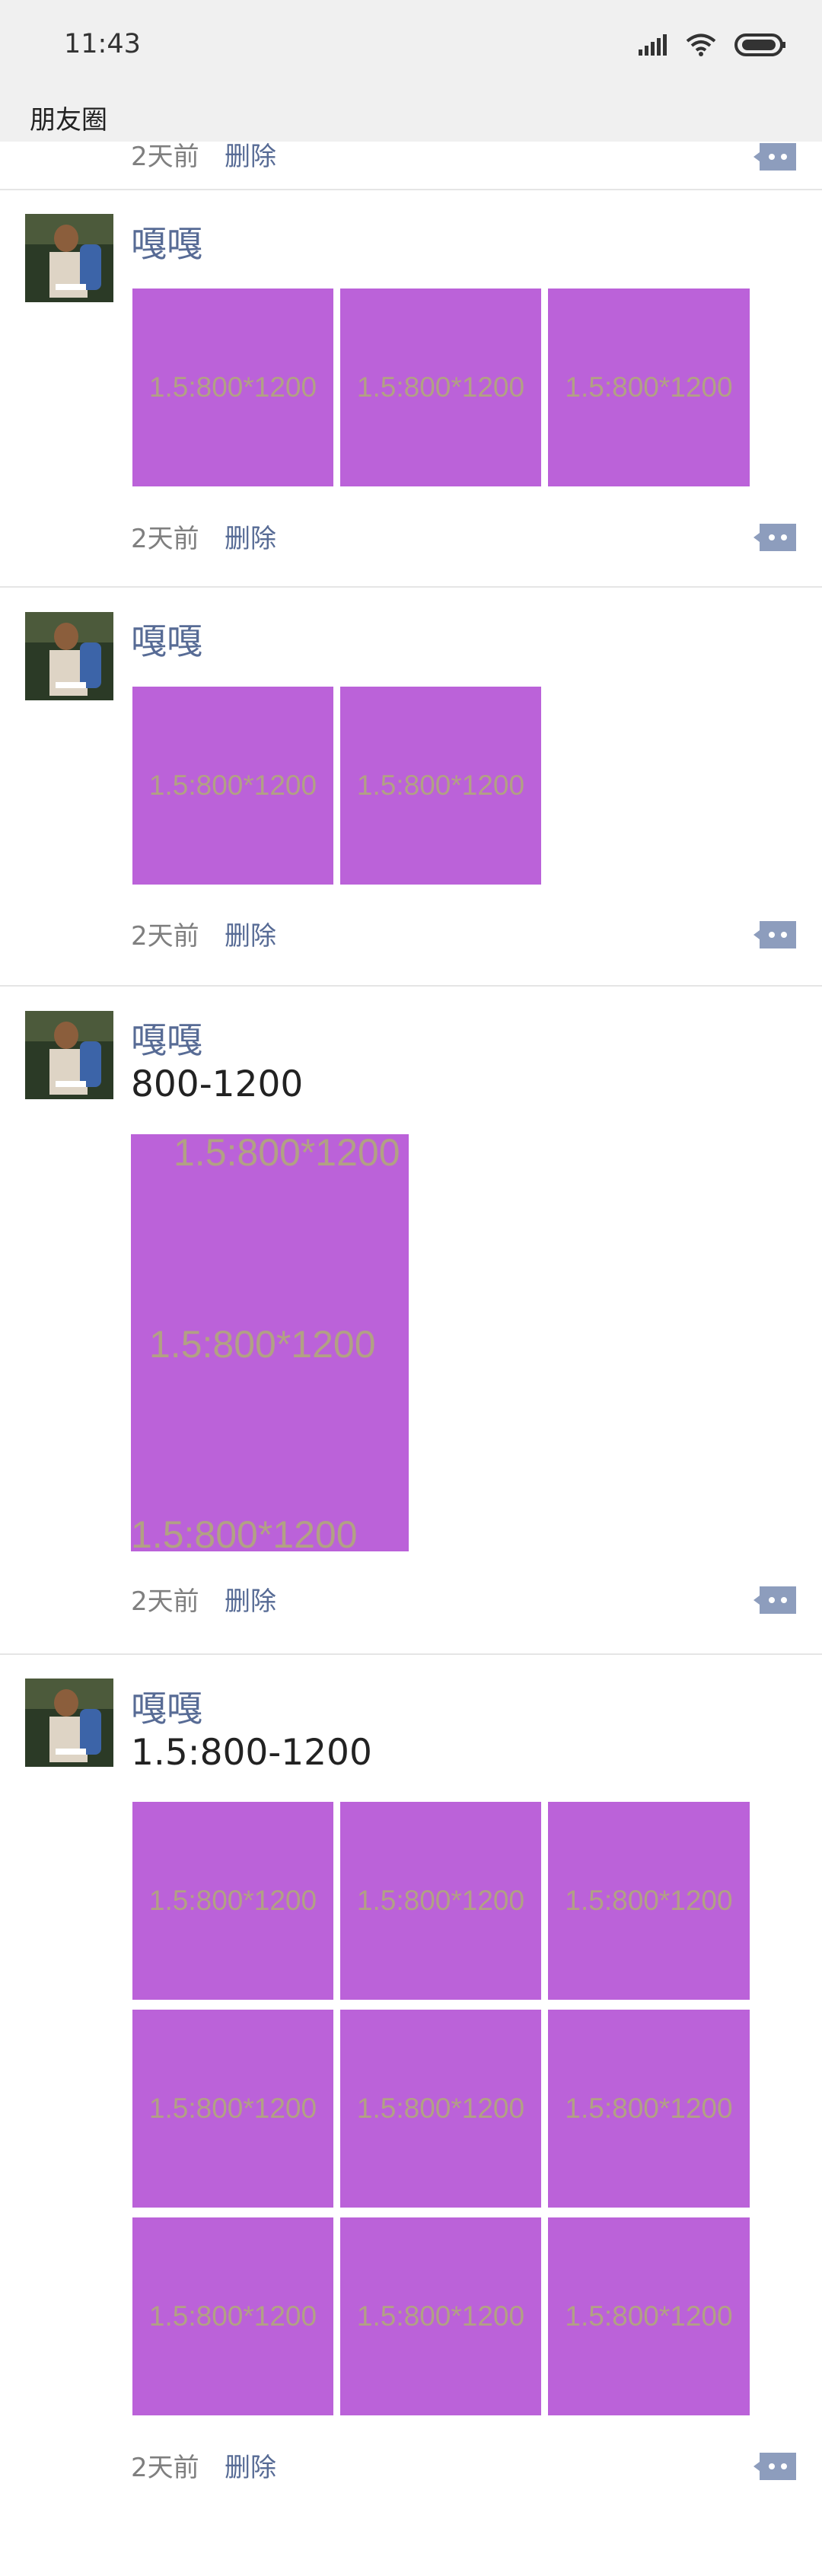 This screenshot has height=2576, width=822. Describe the element at coordinates (244, 1535) in the screenshot. I see `photo-label-bottom: 1.5:800*1200` at that location.